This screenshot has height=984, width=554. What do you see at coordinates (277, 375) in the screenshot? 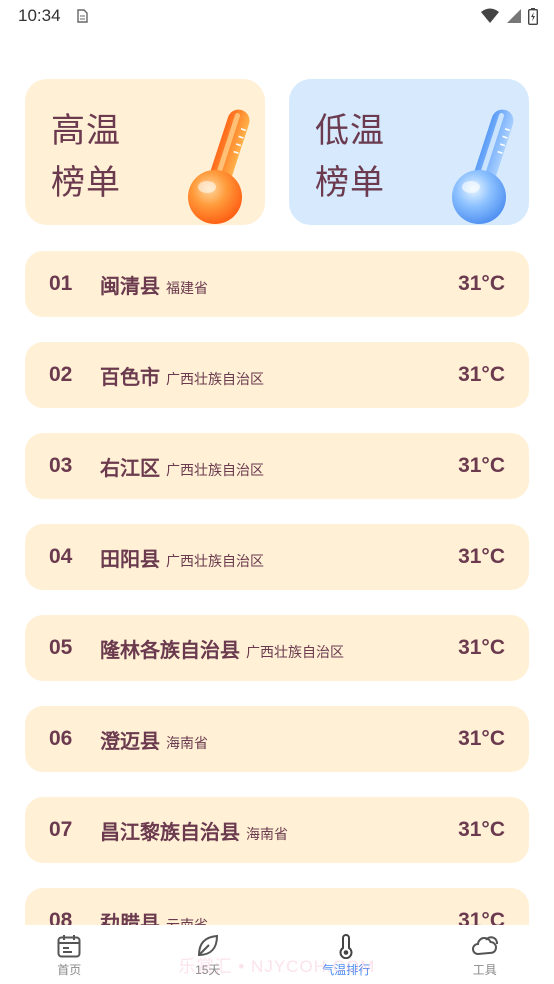
I see `ranking-row: 02 百色市 广西壮族自治区 31°C` at bounding box center [277, 375].